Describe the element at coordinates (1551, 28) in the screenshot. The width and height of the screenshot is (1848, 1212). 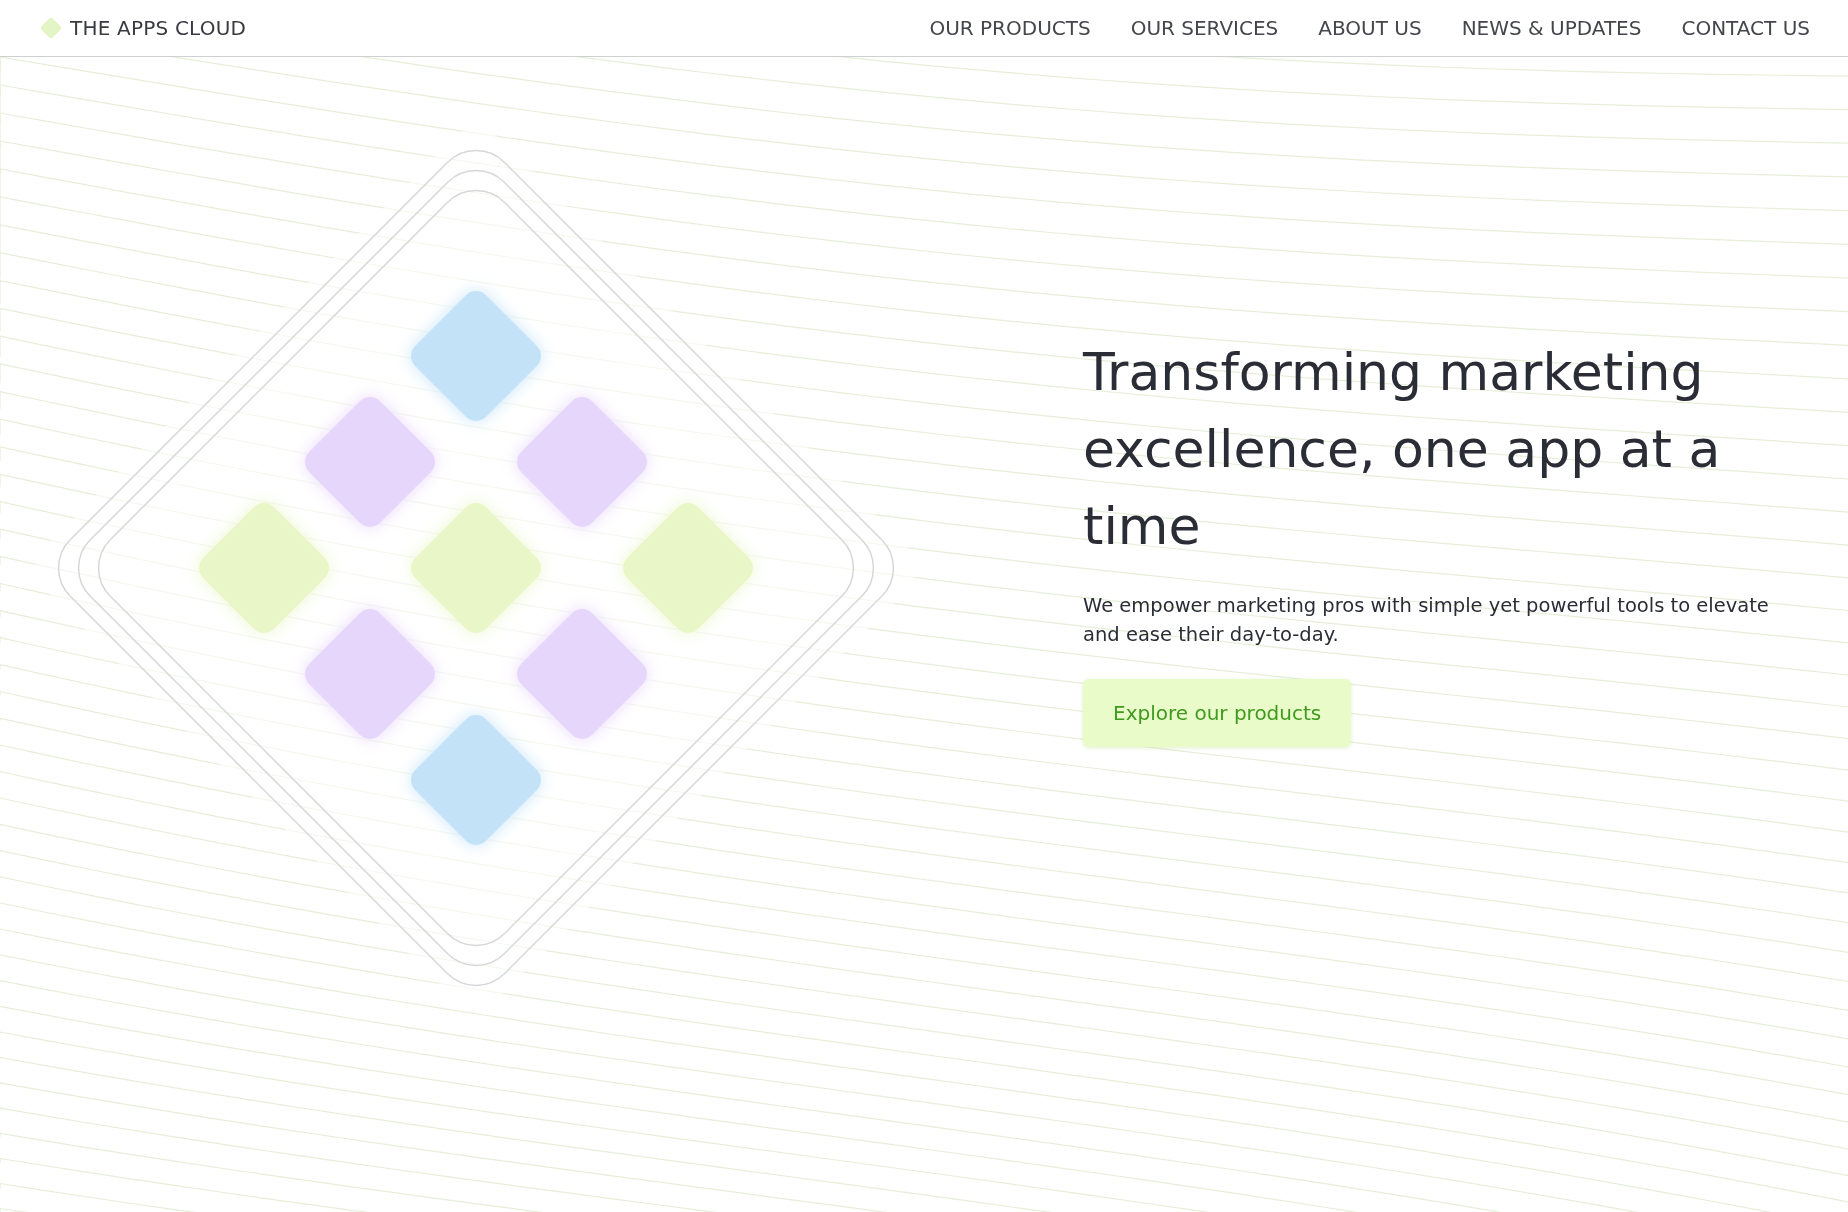
I see `nav-link: NEWS & UPDATES` at that location.